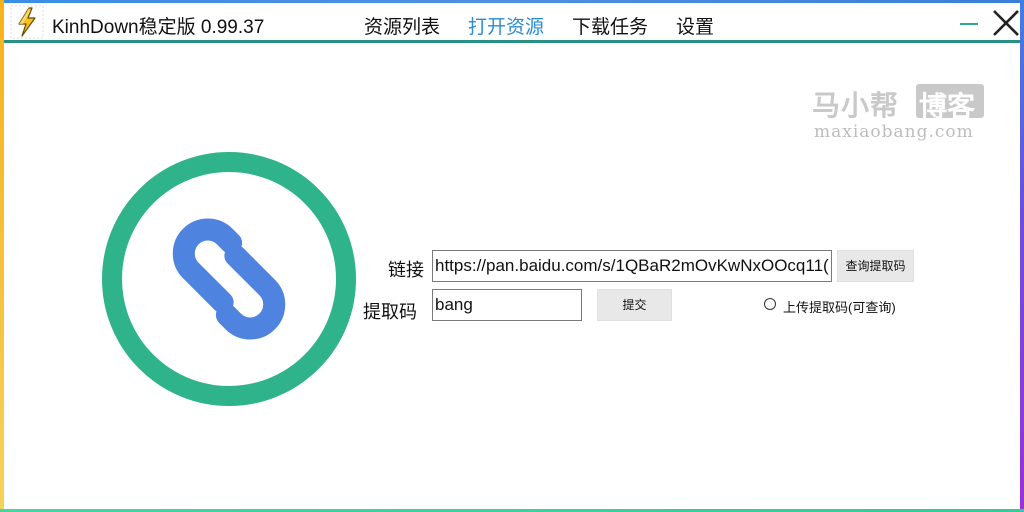 The width and height of the screenshot is (1024, 512). I want to click on main-nav: 资源列表 打开资源 下载任务 设置, so click(512, 26).